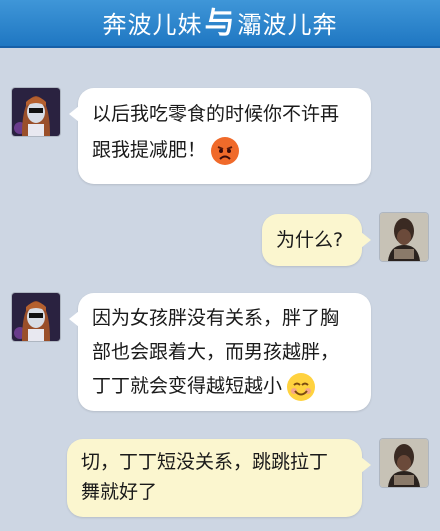  I want to click on message-bubble: 以后我吃零食的时候你不许再 跟我提减肥！, so click(220, 136).